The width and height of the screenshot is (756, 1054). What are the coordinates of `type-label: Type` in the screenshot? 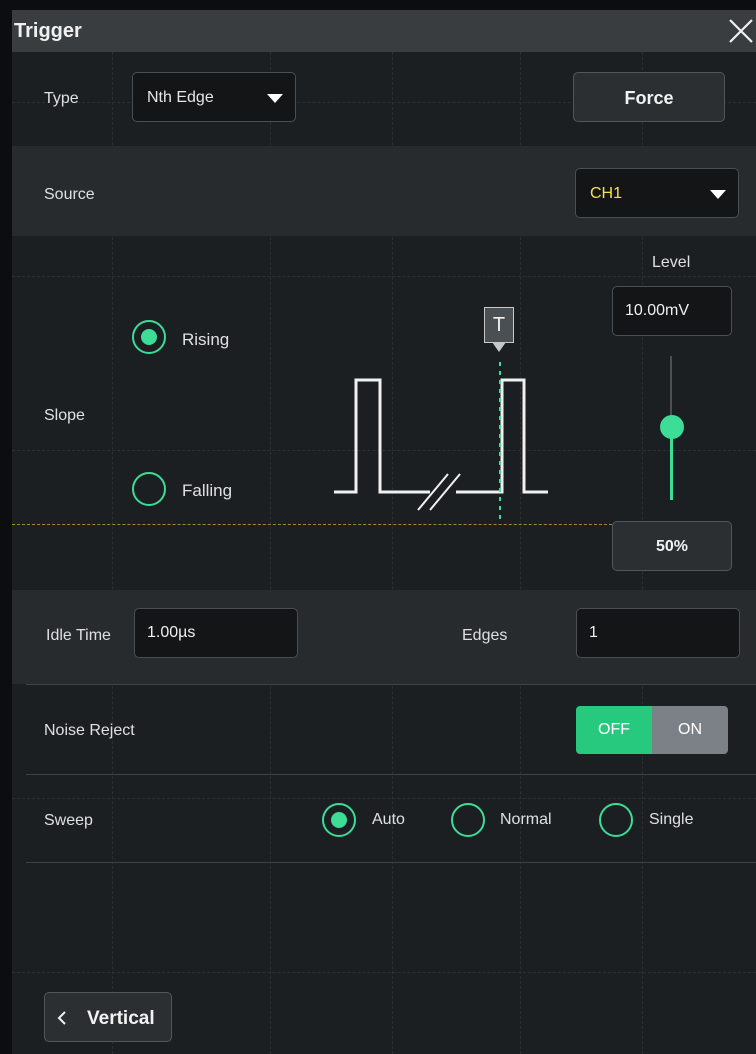 It's located at (61, 98).